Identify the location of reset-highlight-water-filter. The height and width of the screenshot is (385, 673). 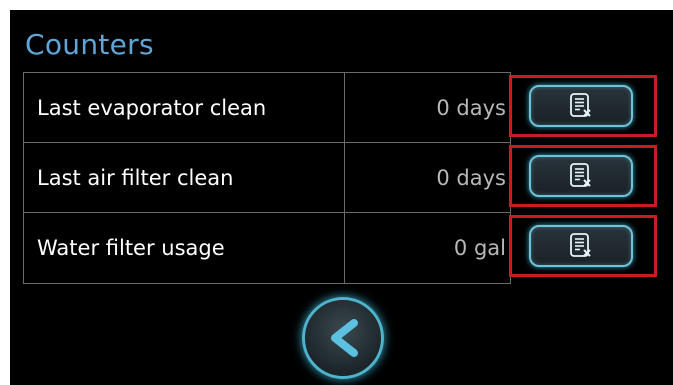
(583, 246).